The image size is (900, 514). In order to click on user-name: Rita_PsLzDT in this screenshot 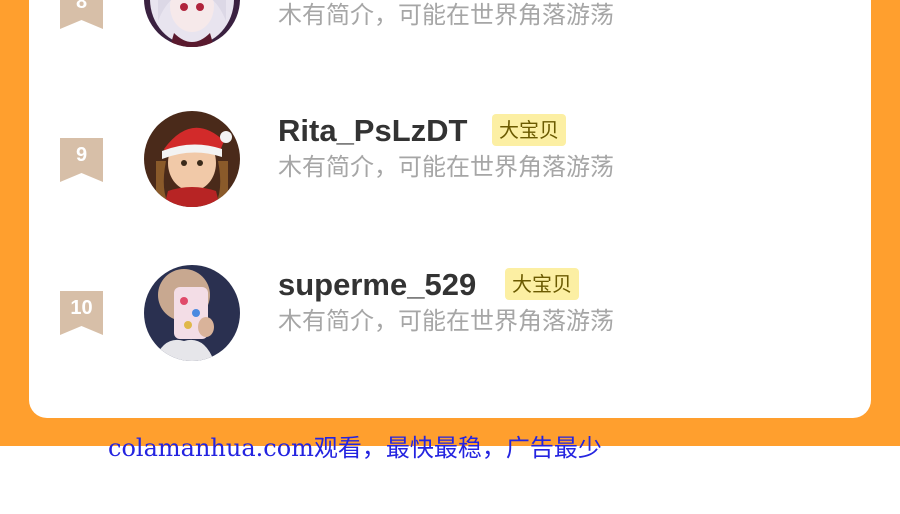, I will do `click(372, 131)`.